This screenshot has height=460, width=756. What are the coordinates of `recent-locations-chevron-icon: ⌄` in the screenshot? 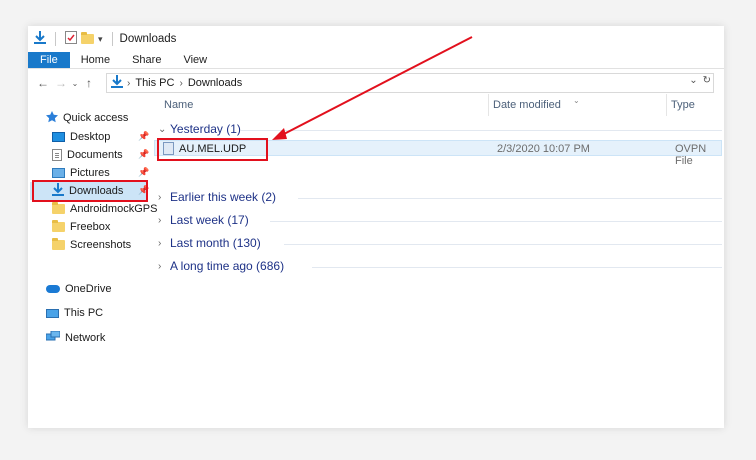 It's located at (75, 83).